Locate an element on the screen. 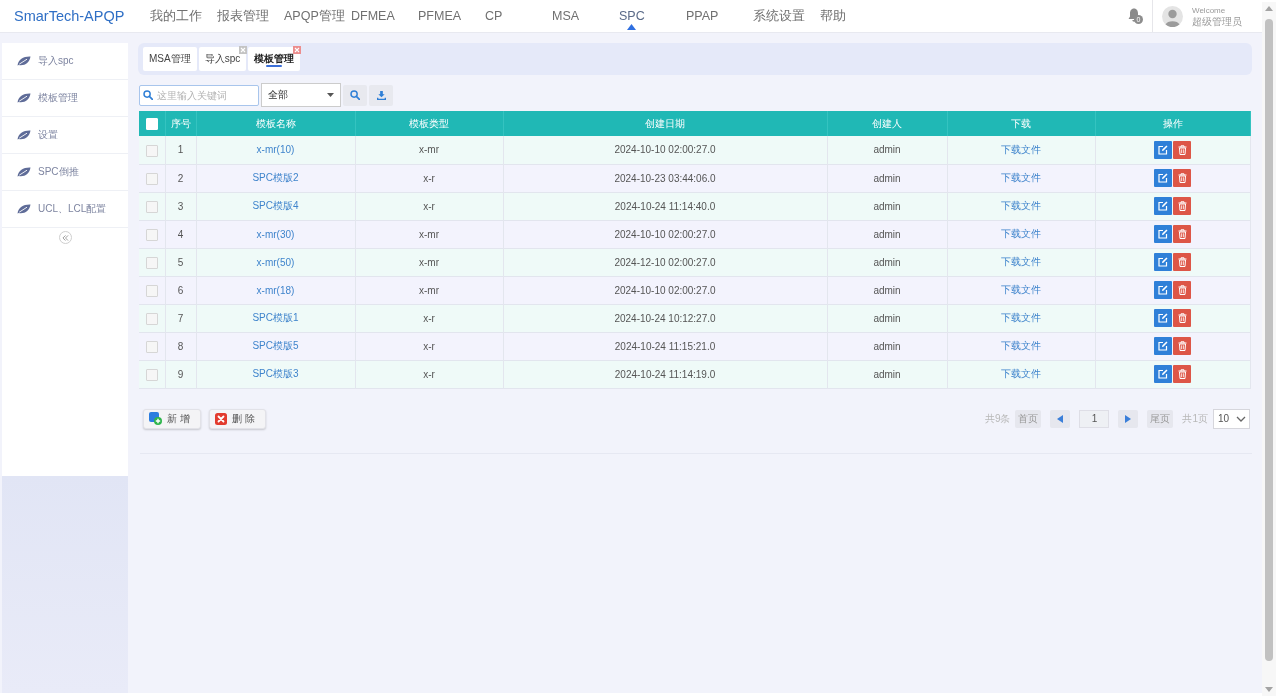  add-button: 新增 is located at coordinates (172, 418).